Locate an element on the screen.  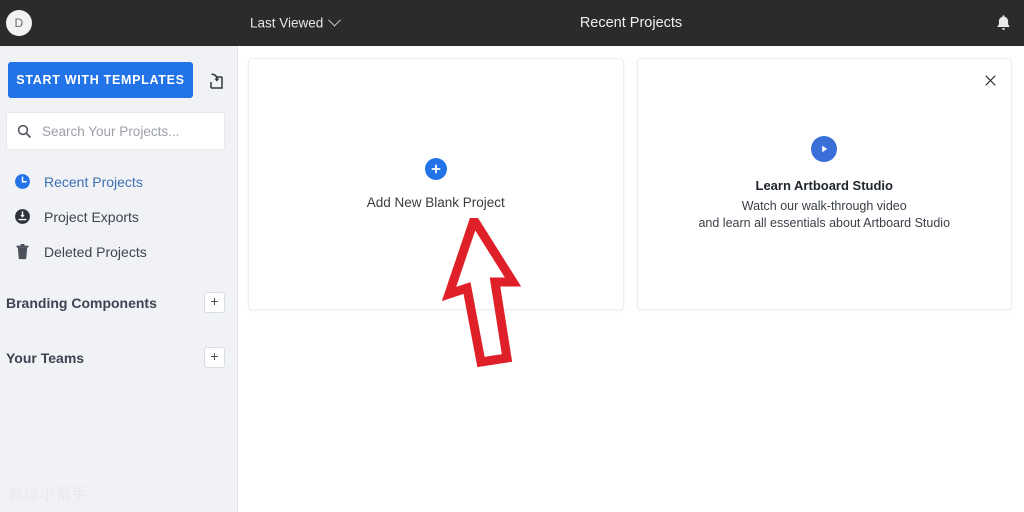
page-title: Recent Projects is located at coordinates (631, 23).